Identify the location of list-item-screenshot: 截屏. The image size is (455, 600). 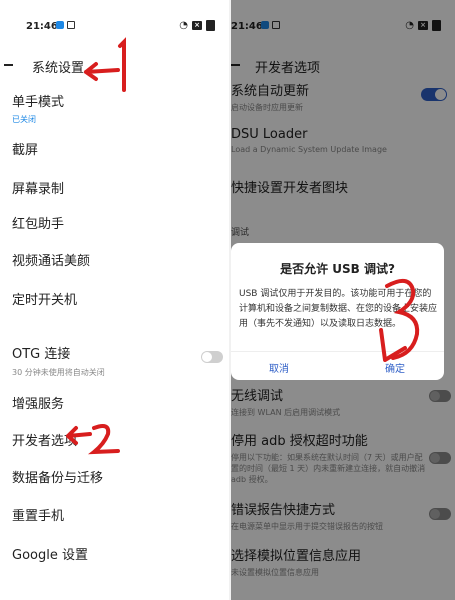
(25, 148).